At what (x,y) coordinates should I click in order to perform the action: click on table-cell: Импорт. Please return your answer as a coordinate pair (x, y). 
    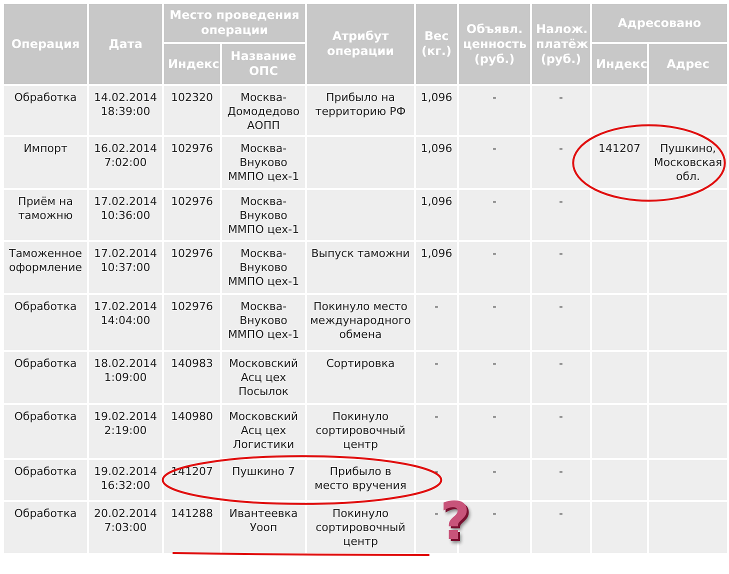
    Looking at the image, I should click on (46, 148).